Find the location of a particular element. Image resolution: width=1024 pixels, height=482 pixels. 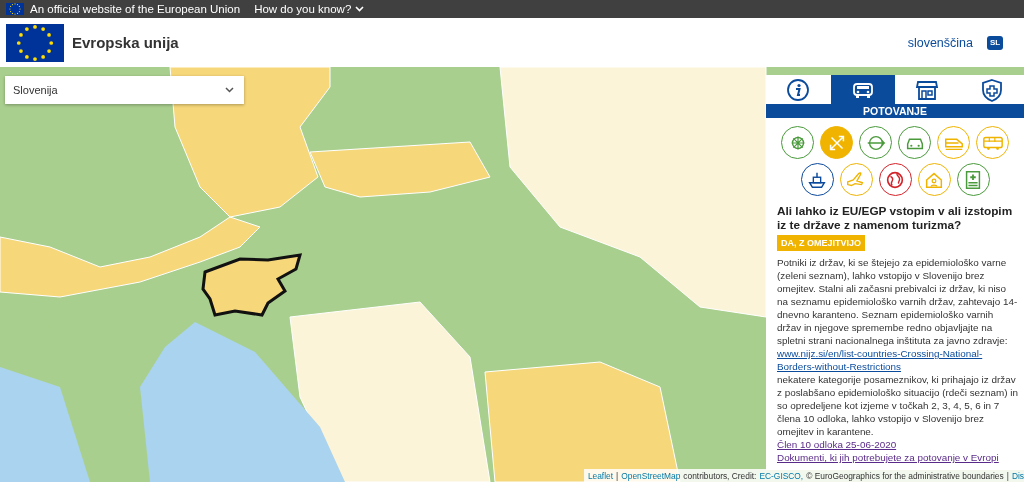

attribution-text: contributors, Credit: is located at coordinates (720, 475).